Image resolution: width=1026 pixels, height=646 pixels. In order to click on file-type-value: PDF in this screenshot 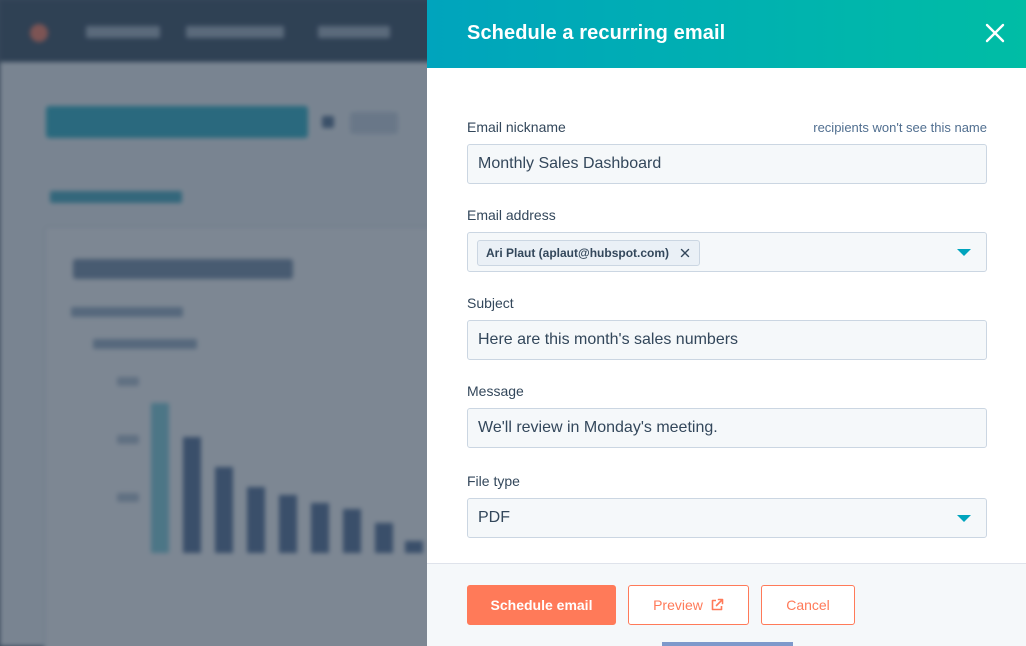, I will do `click(494, 517)`.